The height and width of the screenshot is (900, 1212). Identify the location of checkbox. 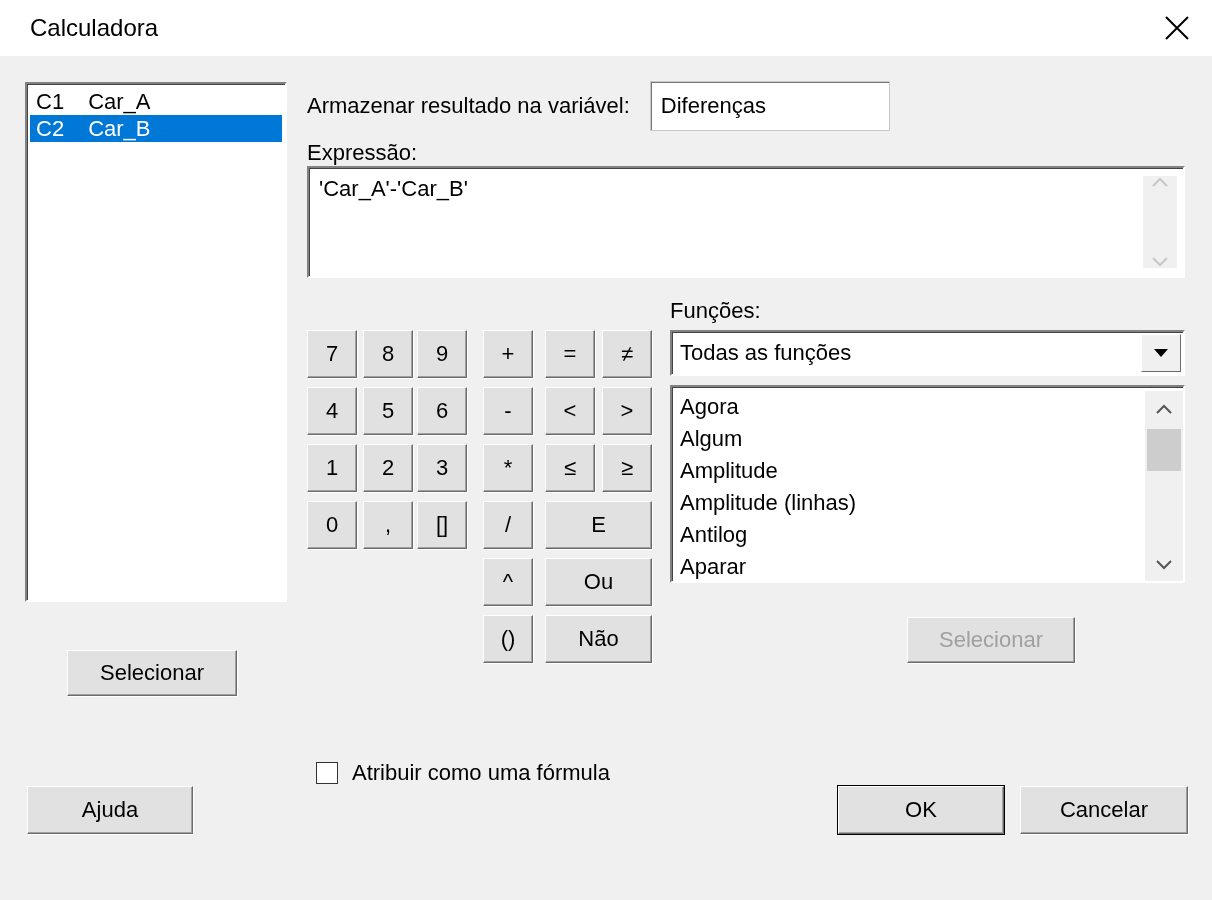
(327, 773).